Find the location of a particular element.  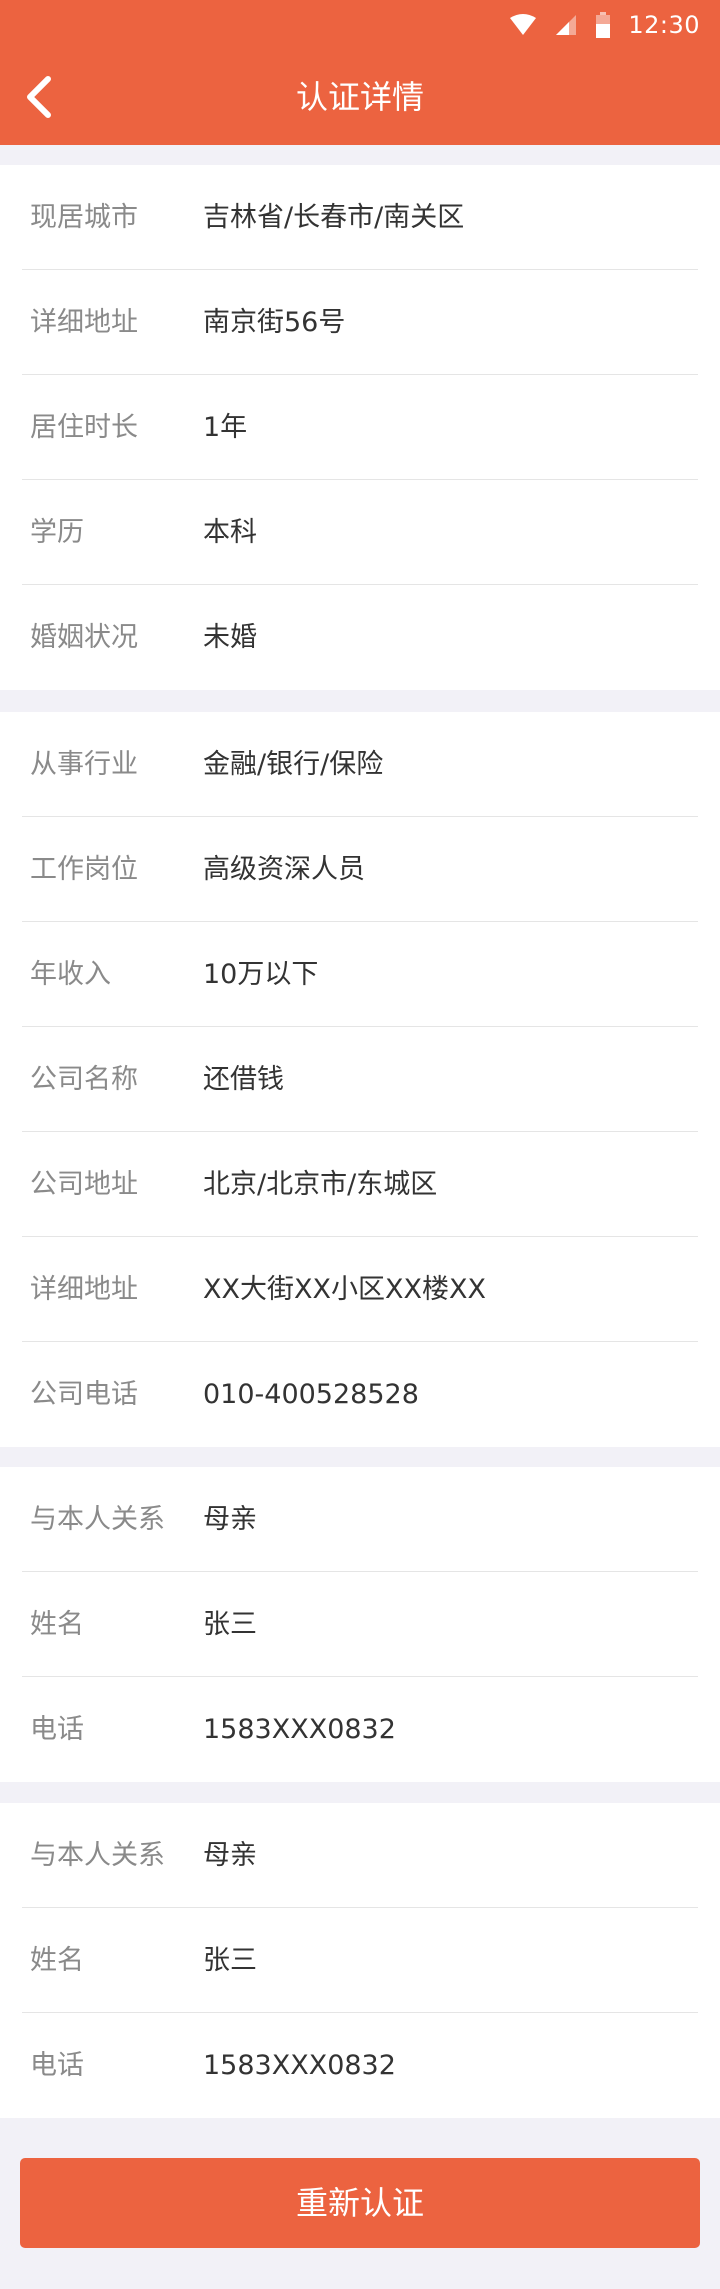

status-icons: 12:30 is located at coordinates (605, 25).